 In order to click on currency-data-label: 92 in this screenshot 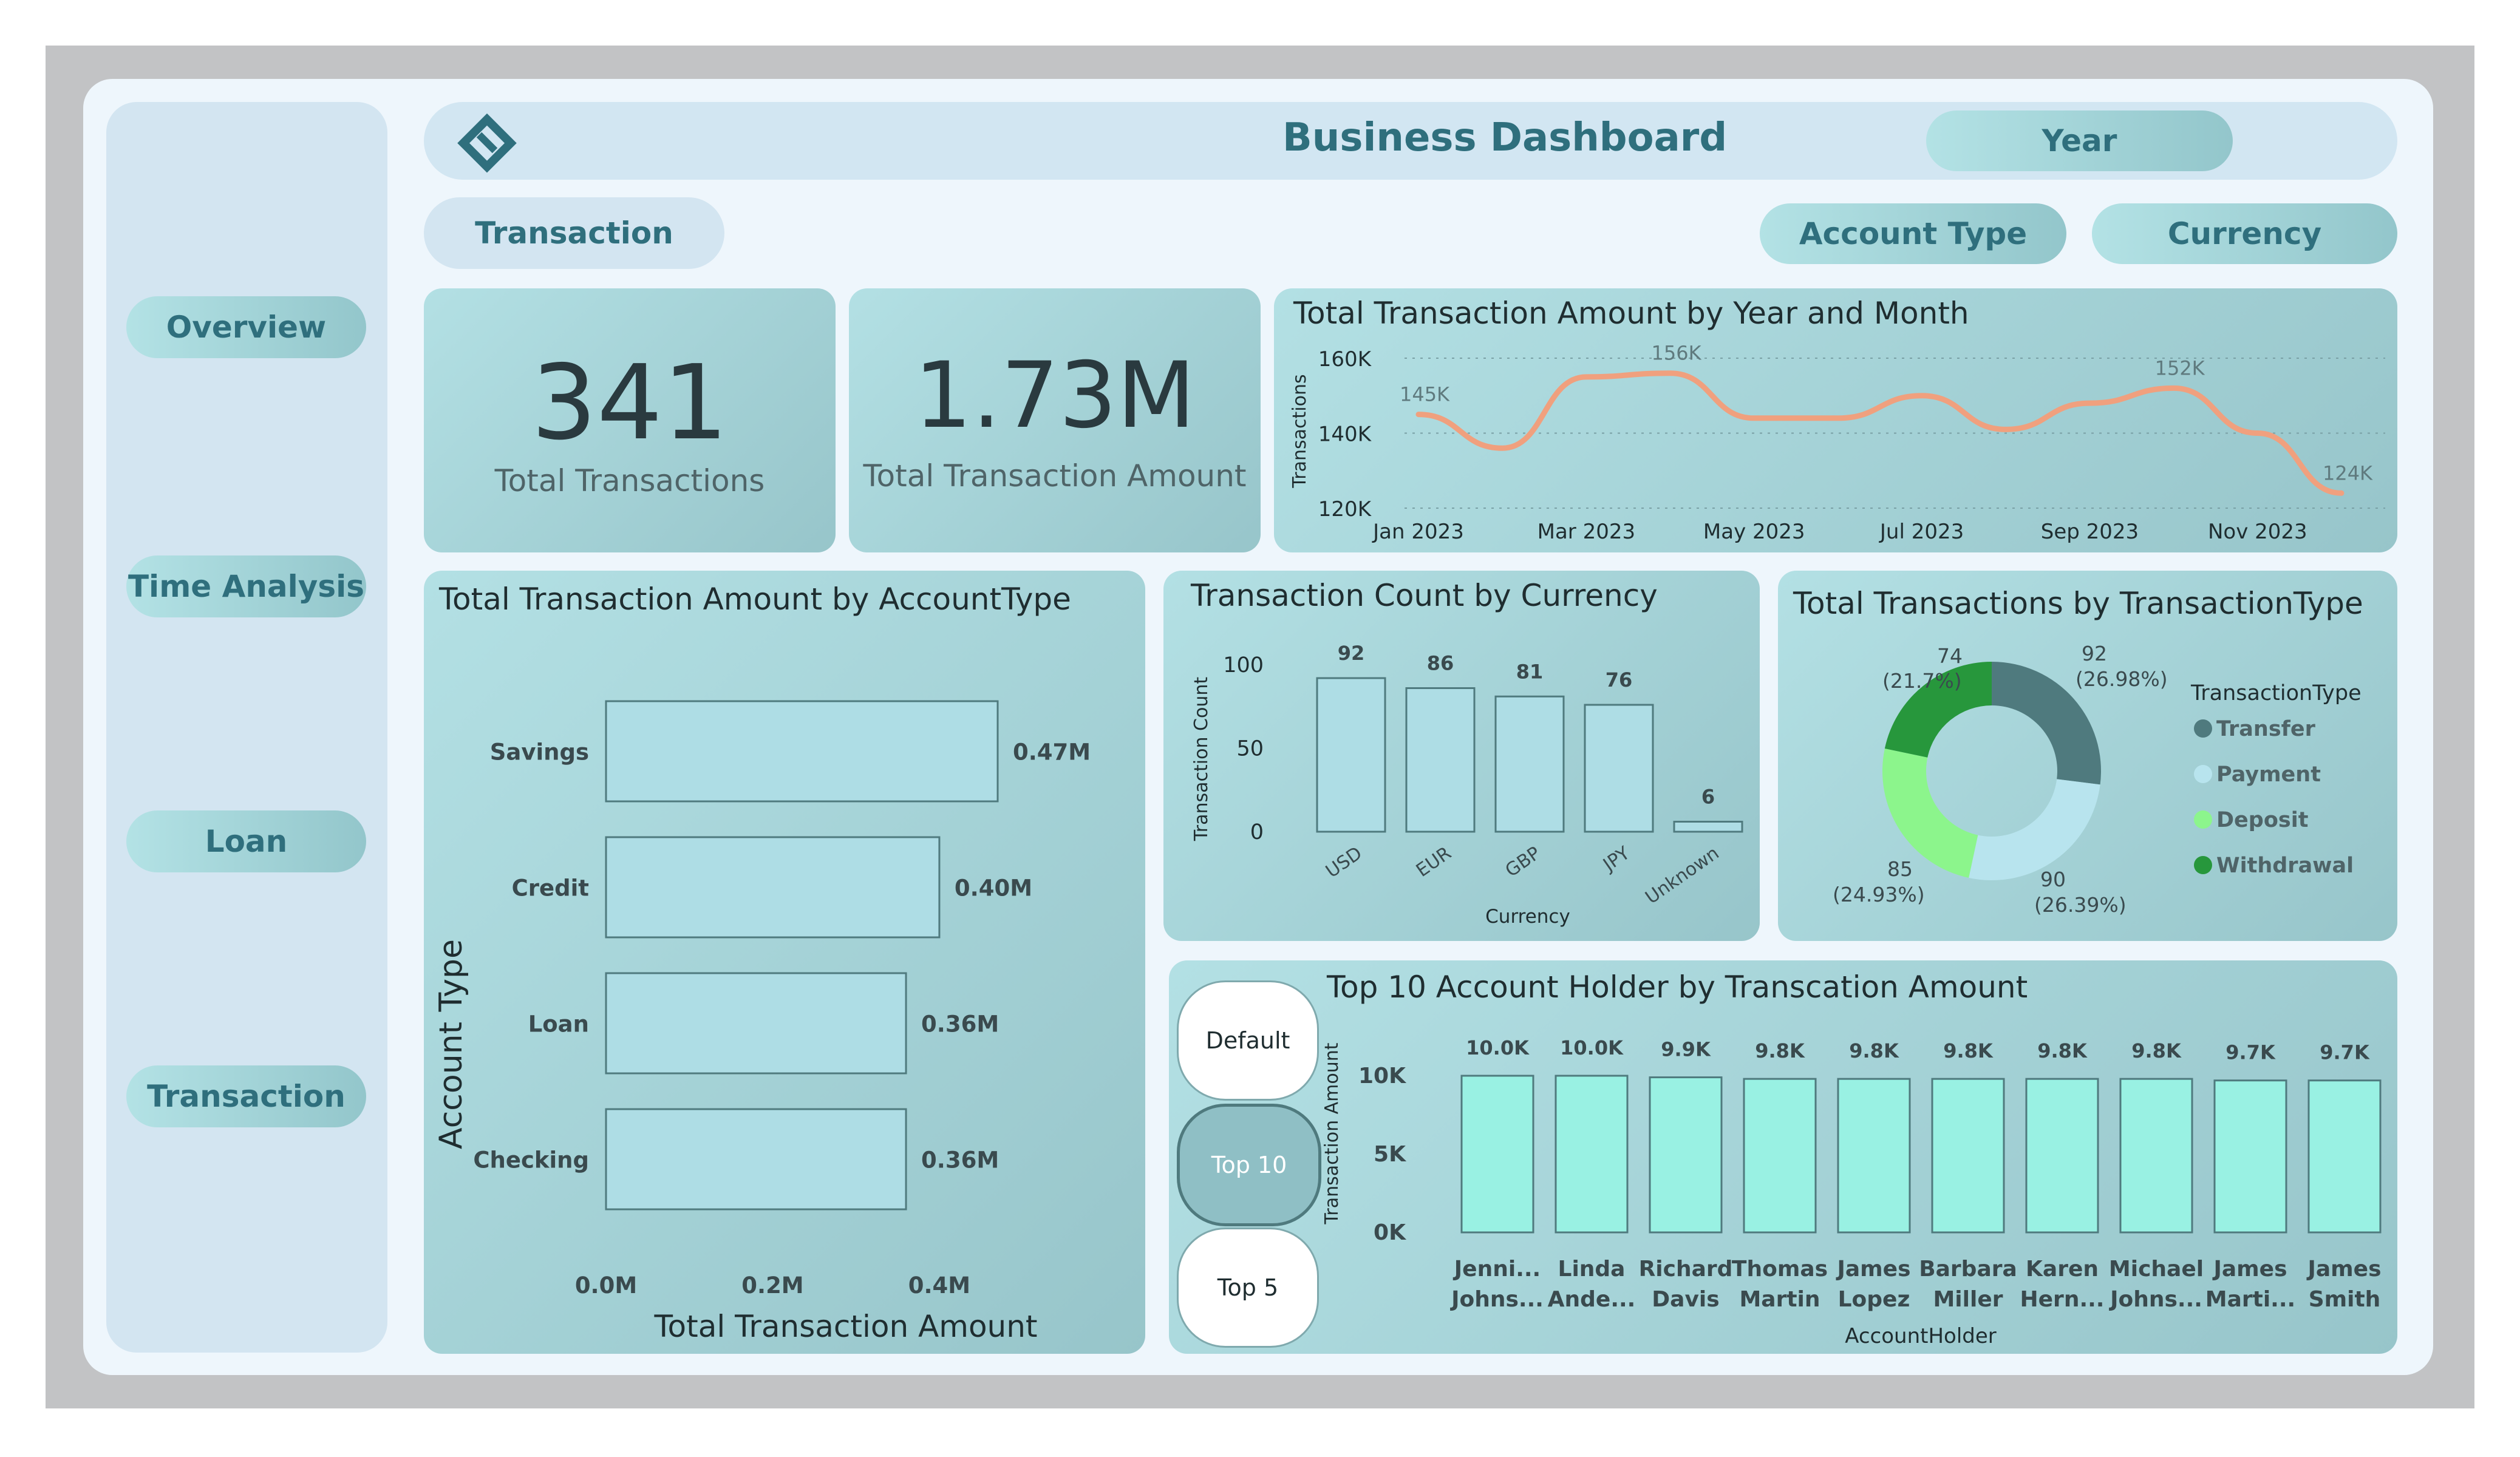, I will do `click(1351, 653)`.